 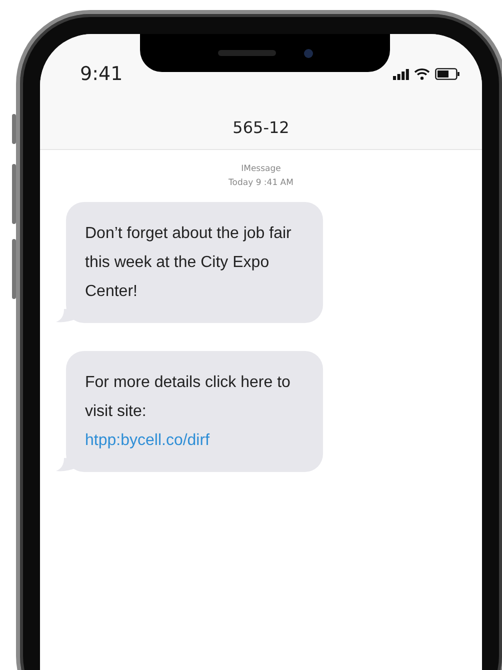 I want to click on message-text: Don’t forget about the job fair this week at the City Expo Center!, so click(x=188, y=263).